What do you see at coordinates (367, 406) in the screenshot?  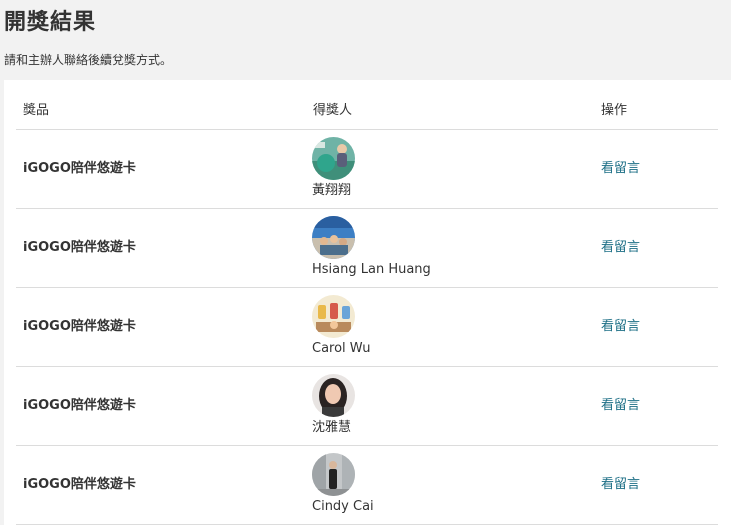 I see `table-row: iGOGO陪伴悠遊卡 沈雅慧 看留言` at bounding box center [367, 406].